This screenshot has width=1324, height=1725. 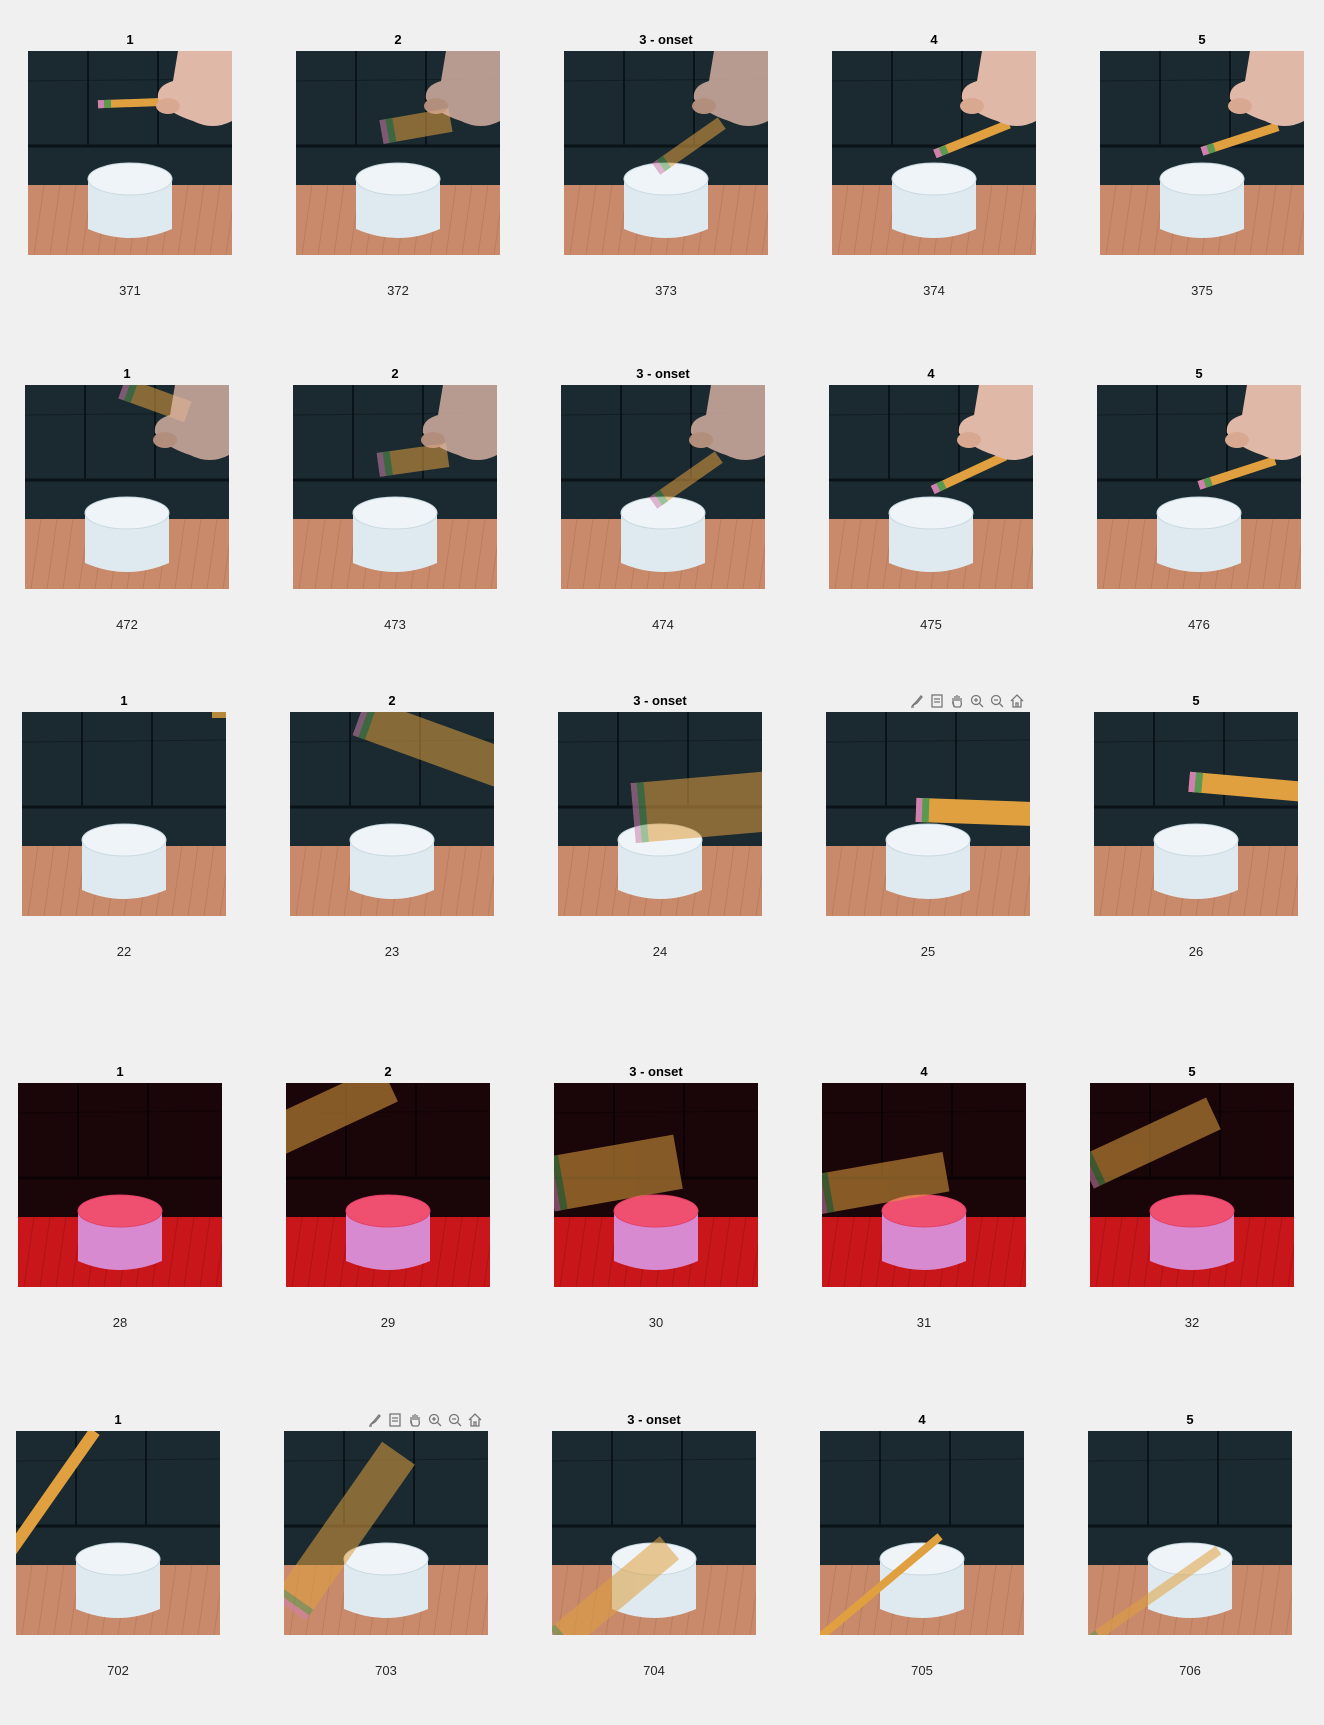 What do you see at coordinates (1196, 951) in the screenshot?
I see `frame-number-label: 26` at bounding box center [1196, 951].